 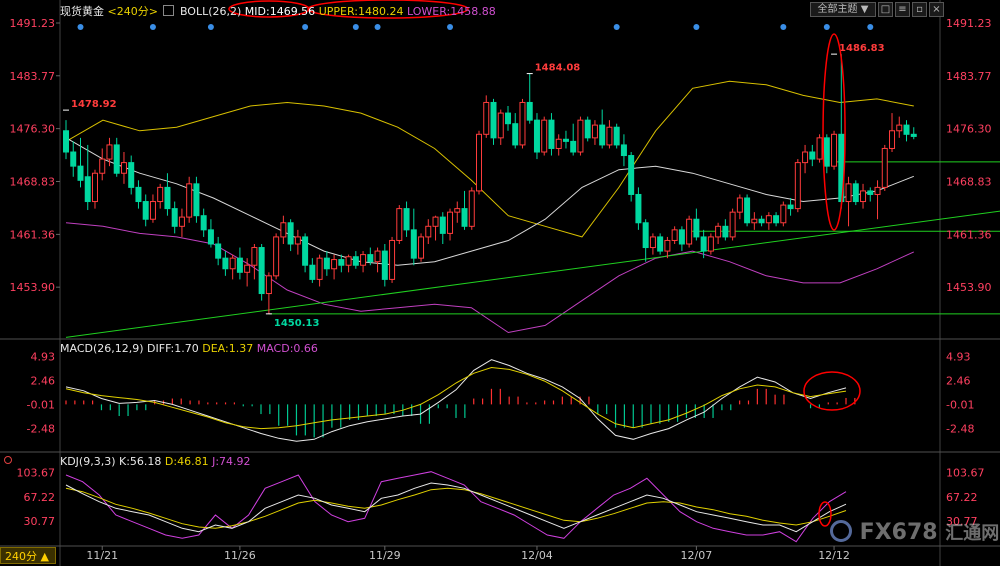 What do you see at coordinates (936, 9) in the screenshot?
I see `close-icon: ×` at bounding box center [936, 9].